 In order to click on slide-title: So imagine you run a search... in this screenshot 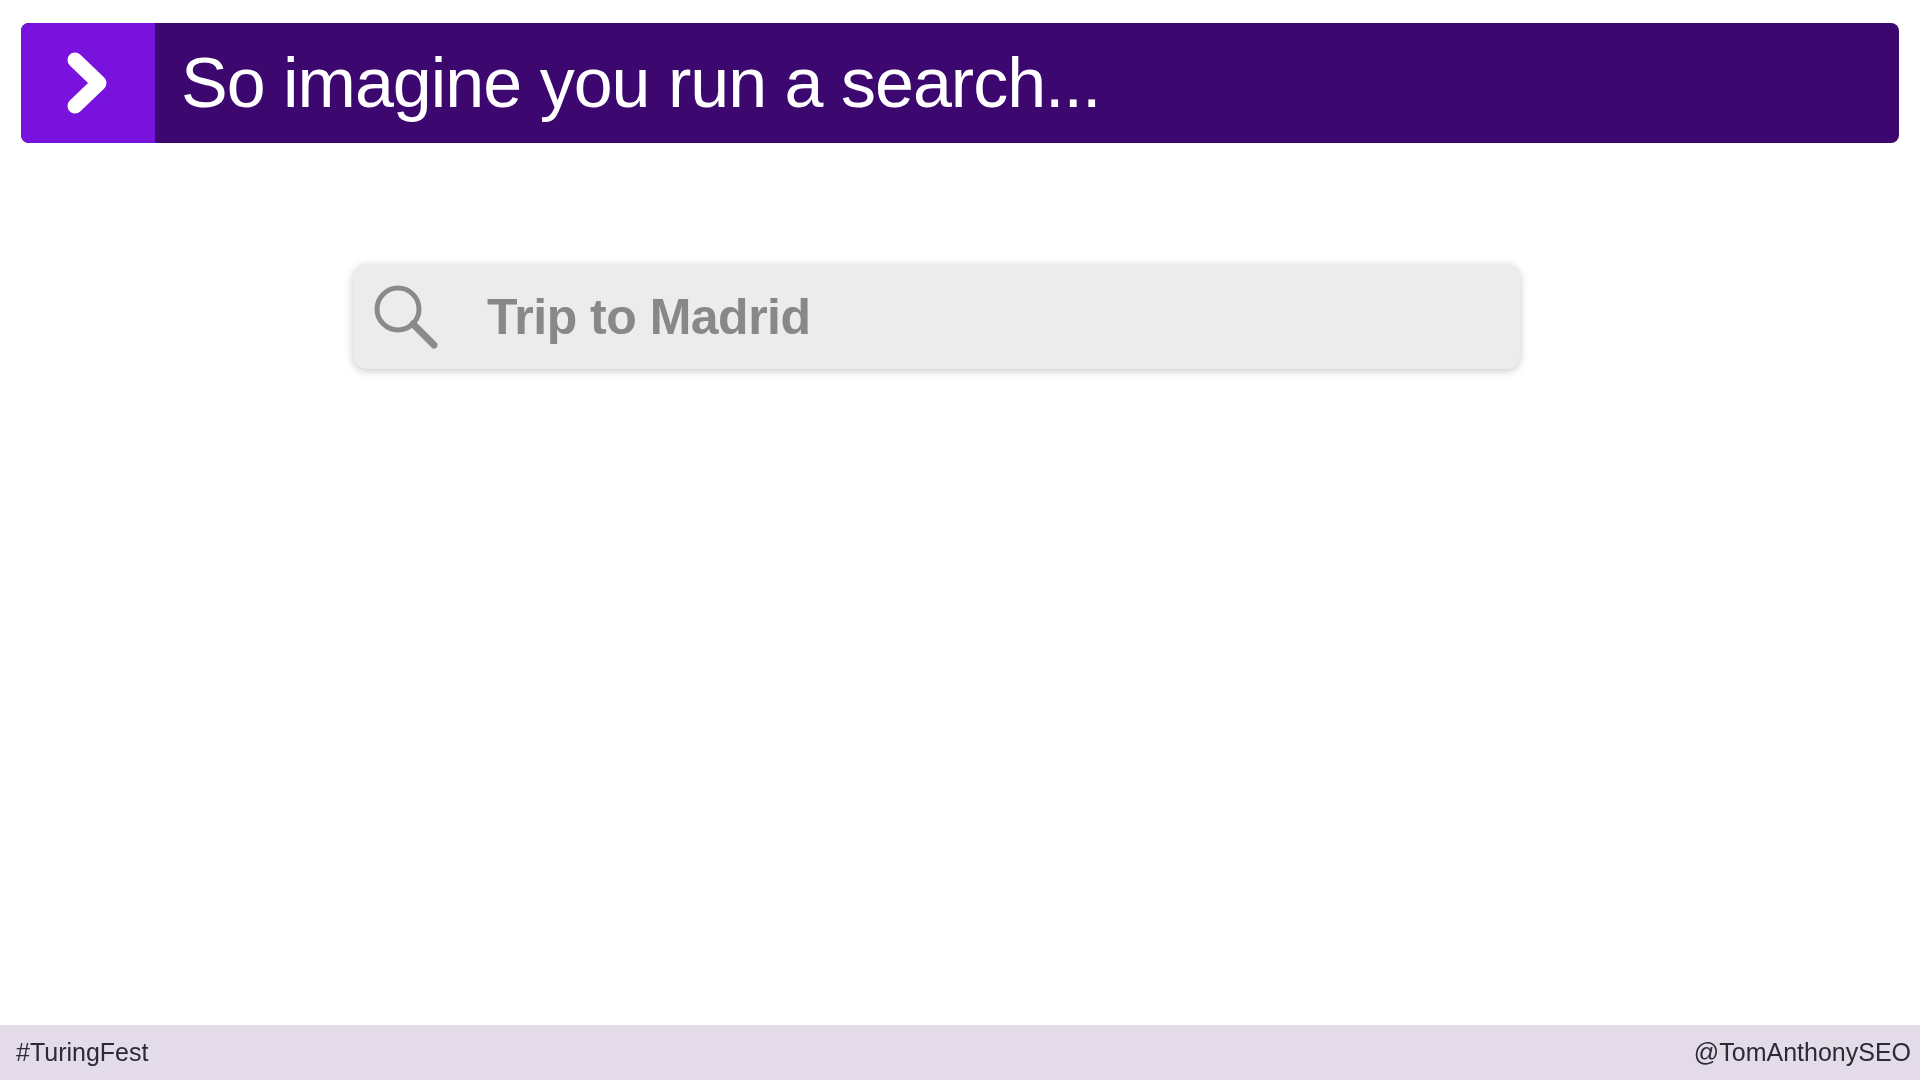, I will do `click(641, 83)`.